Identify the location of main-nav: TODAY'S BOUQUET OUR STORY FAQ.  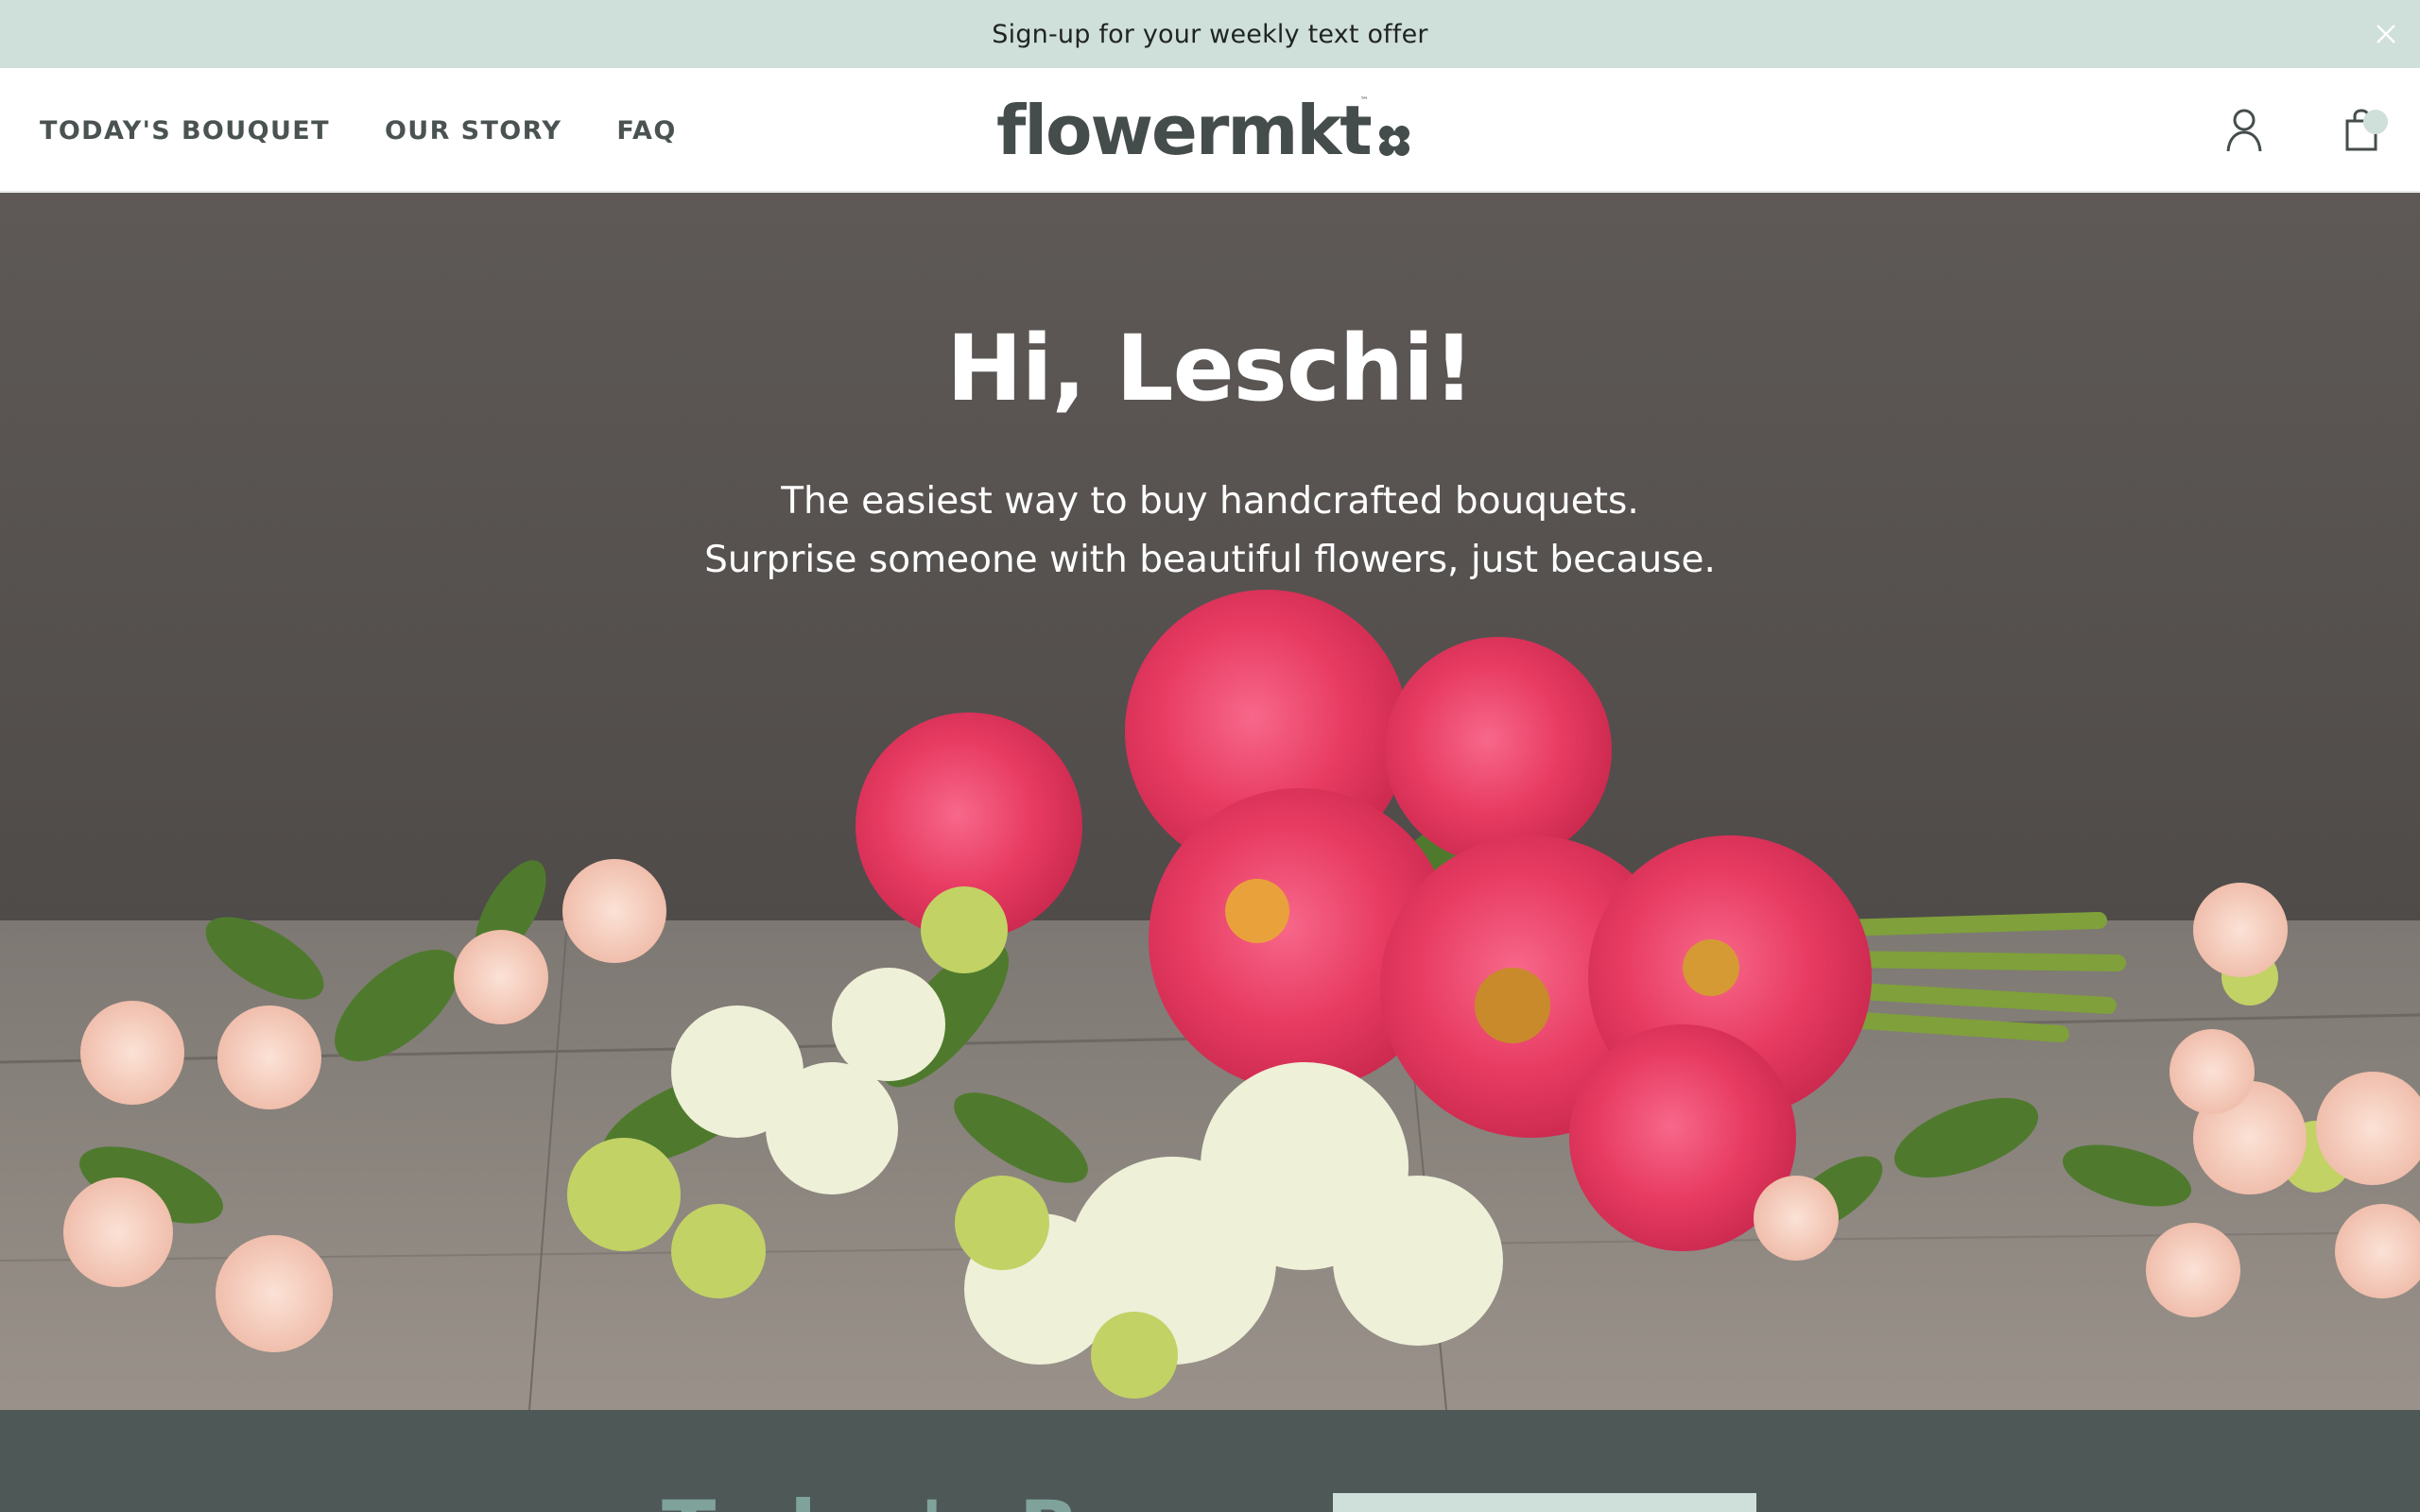
(358, 130).